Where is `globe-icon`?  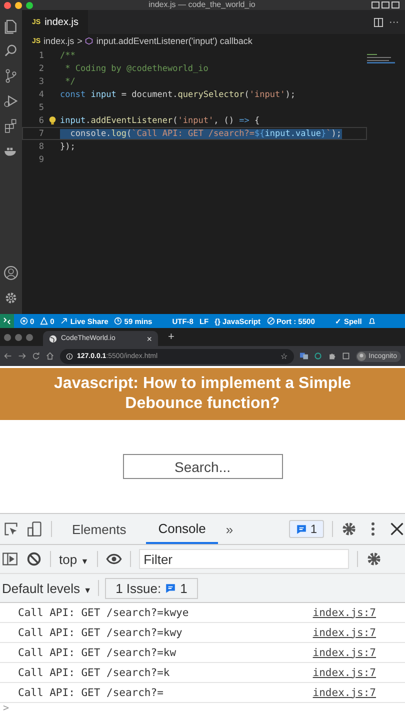
globe-icon is located at coordinates (53, 338).